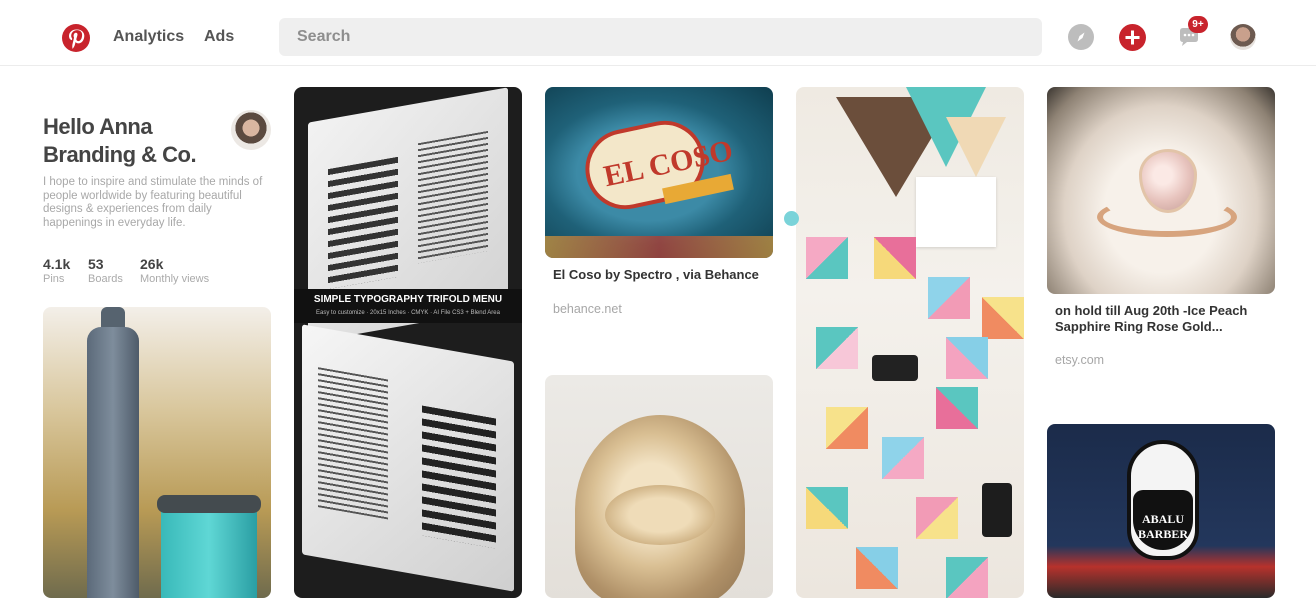 The width and height of the screenshot is (1316, 598). What do you see at coordinates (105, 279) in the screenshot?
I see `stat-boards-label: Boards` at bounding box center [105, 279].